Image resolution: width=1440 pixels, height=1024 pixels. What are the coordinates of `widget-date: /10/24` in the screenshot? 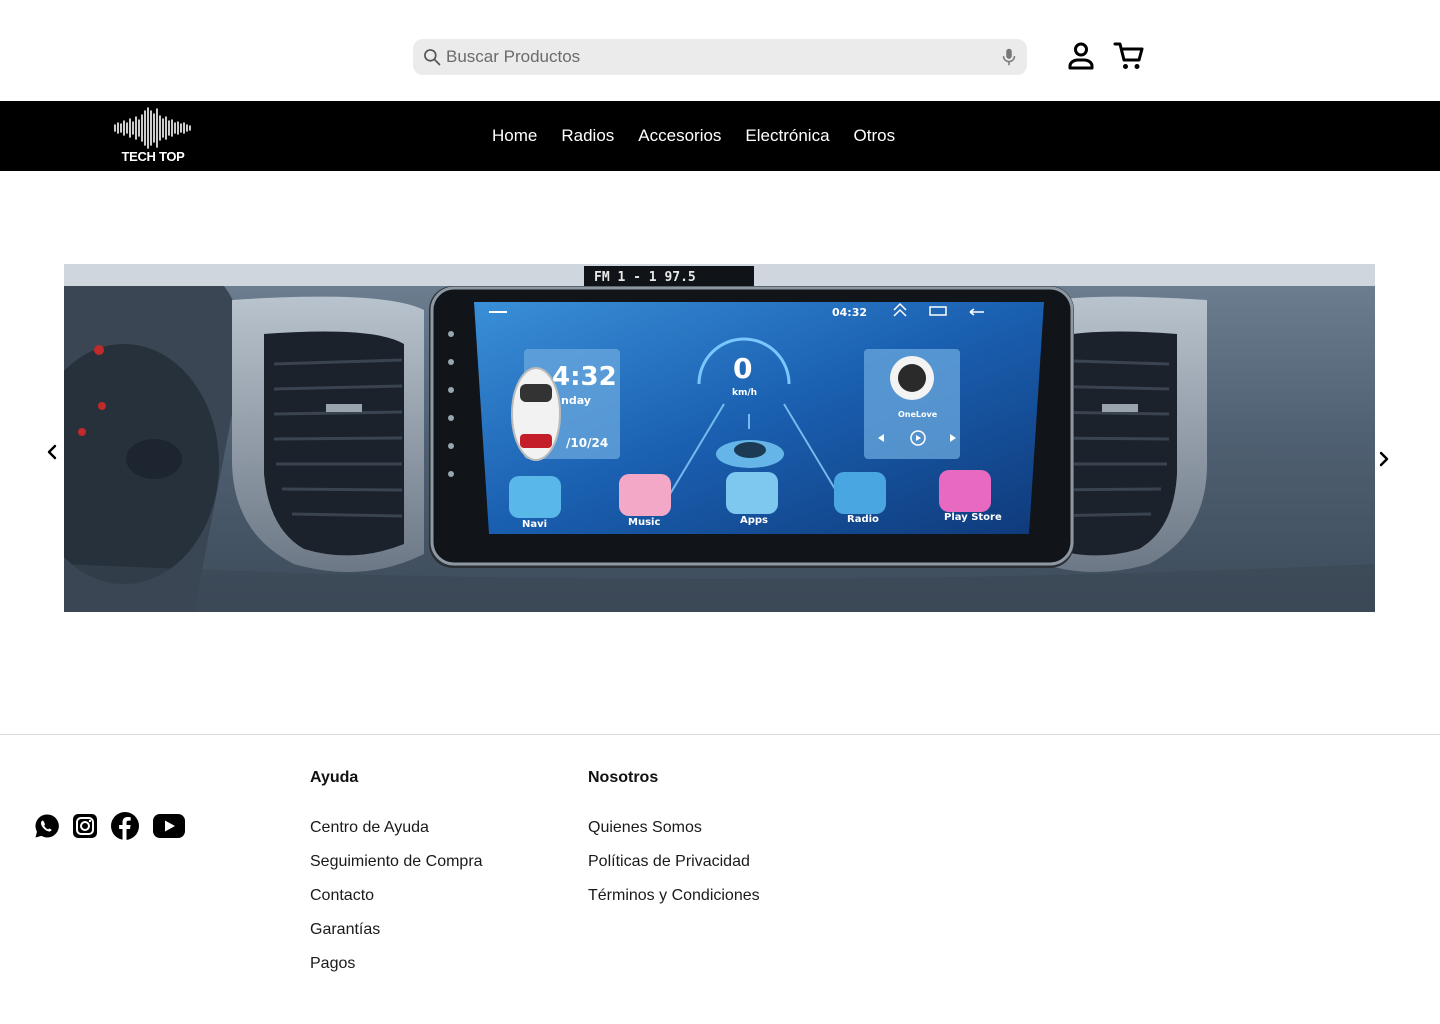 It's located at (587, 443).